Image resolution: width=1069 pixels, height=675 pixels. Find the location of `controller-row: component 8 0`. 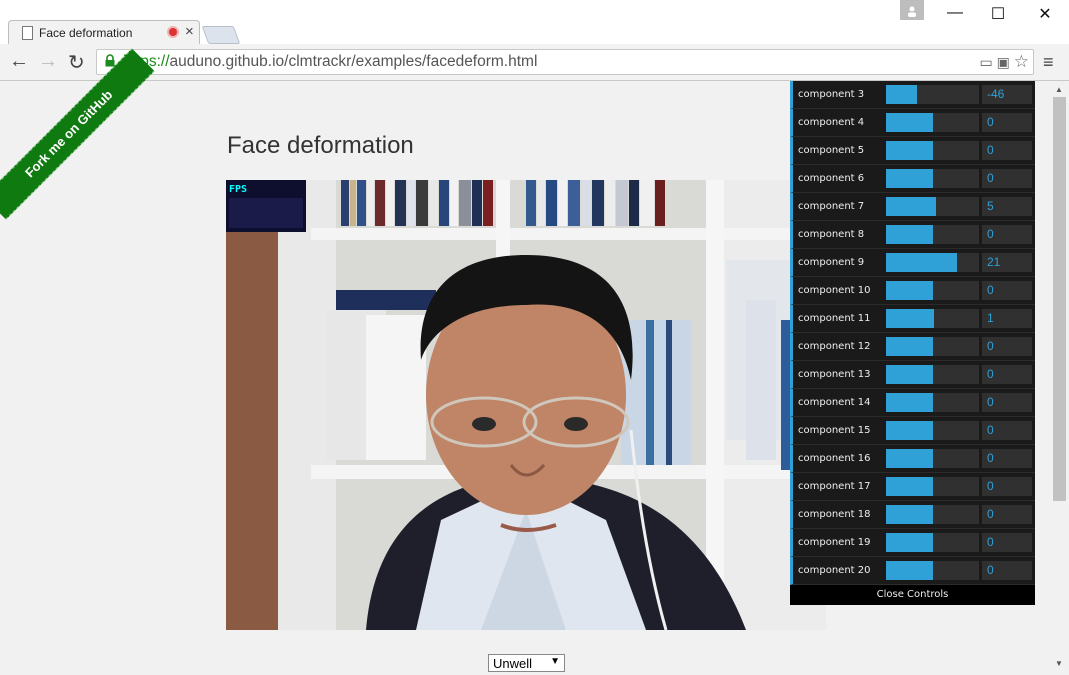

controller-row: component 8 0 is located at coordinates (912, 235).